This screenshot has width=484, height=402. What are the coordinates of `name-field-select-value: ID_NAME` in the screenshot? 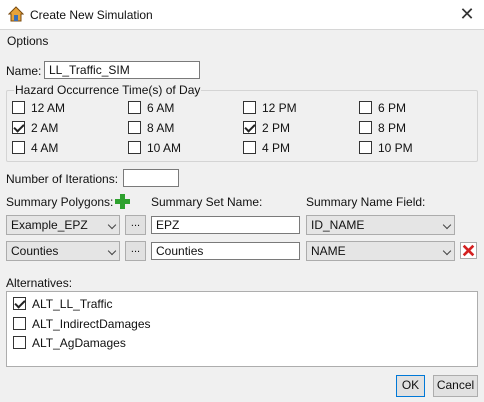 It's located at (338, 225).